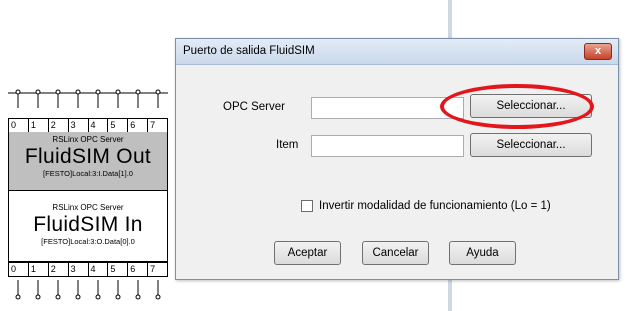 The image size is (626, 311). What do you see at coordinates (397, 52) in the screenshot?
I see `dialog-titlebar: Puerto de salida FluidSIM x` at bounding box center [397, 52].